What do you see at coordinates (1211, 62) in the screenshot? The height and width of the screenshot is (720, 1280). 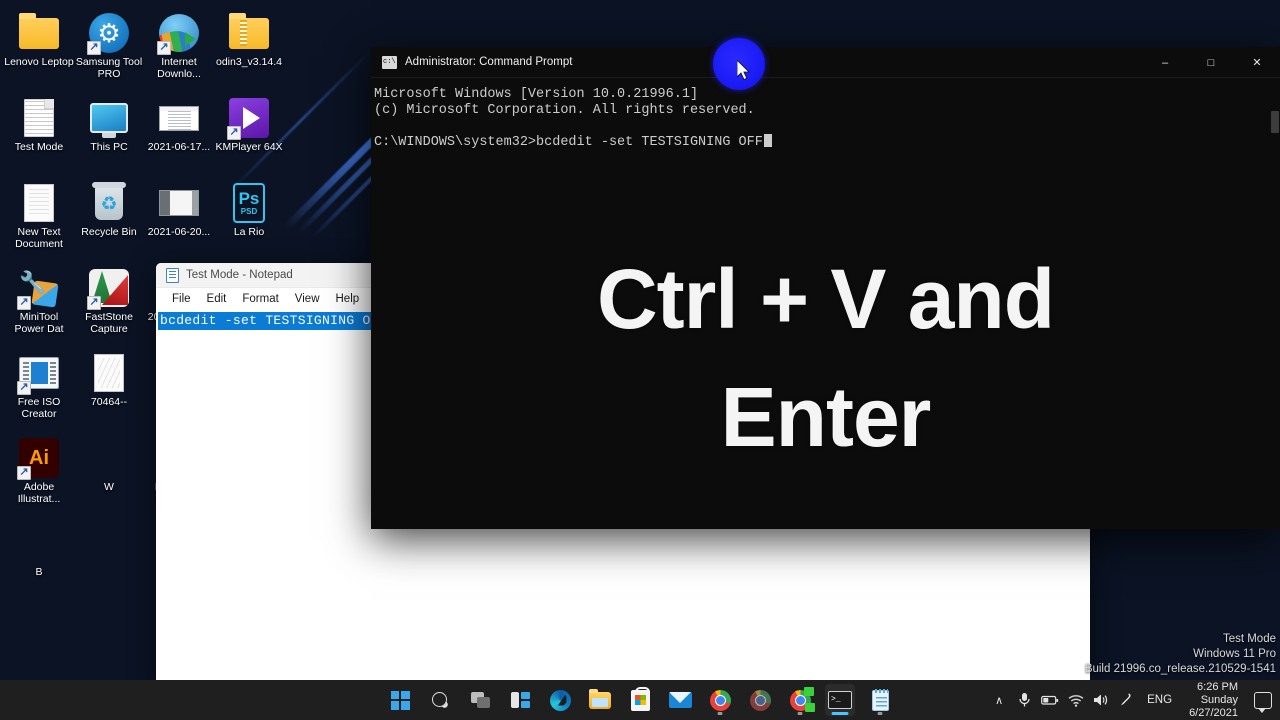 I see `maximize-button: □` at bounding box center [1211, 62].